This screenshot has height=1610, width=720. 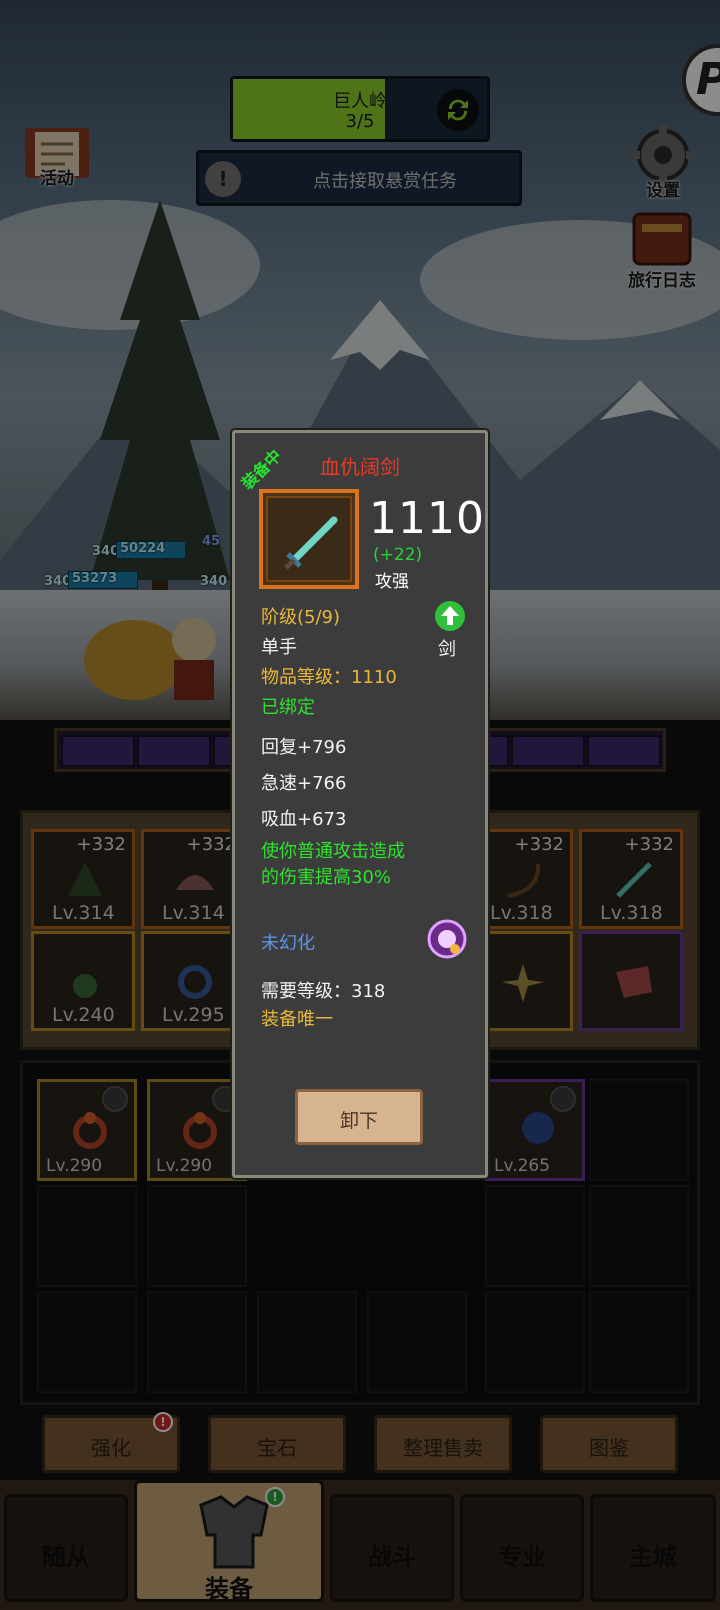 What do you see at coordinates (288, 943) in the screenshot?
I see `transmog-status: 未幻化` at bounding box center [288, 943].